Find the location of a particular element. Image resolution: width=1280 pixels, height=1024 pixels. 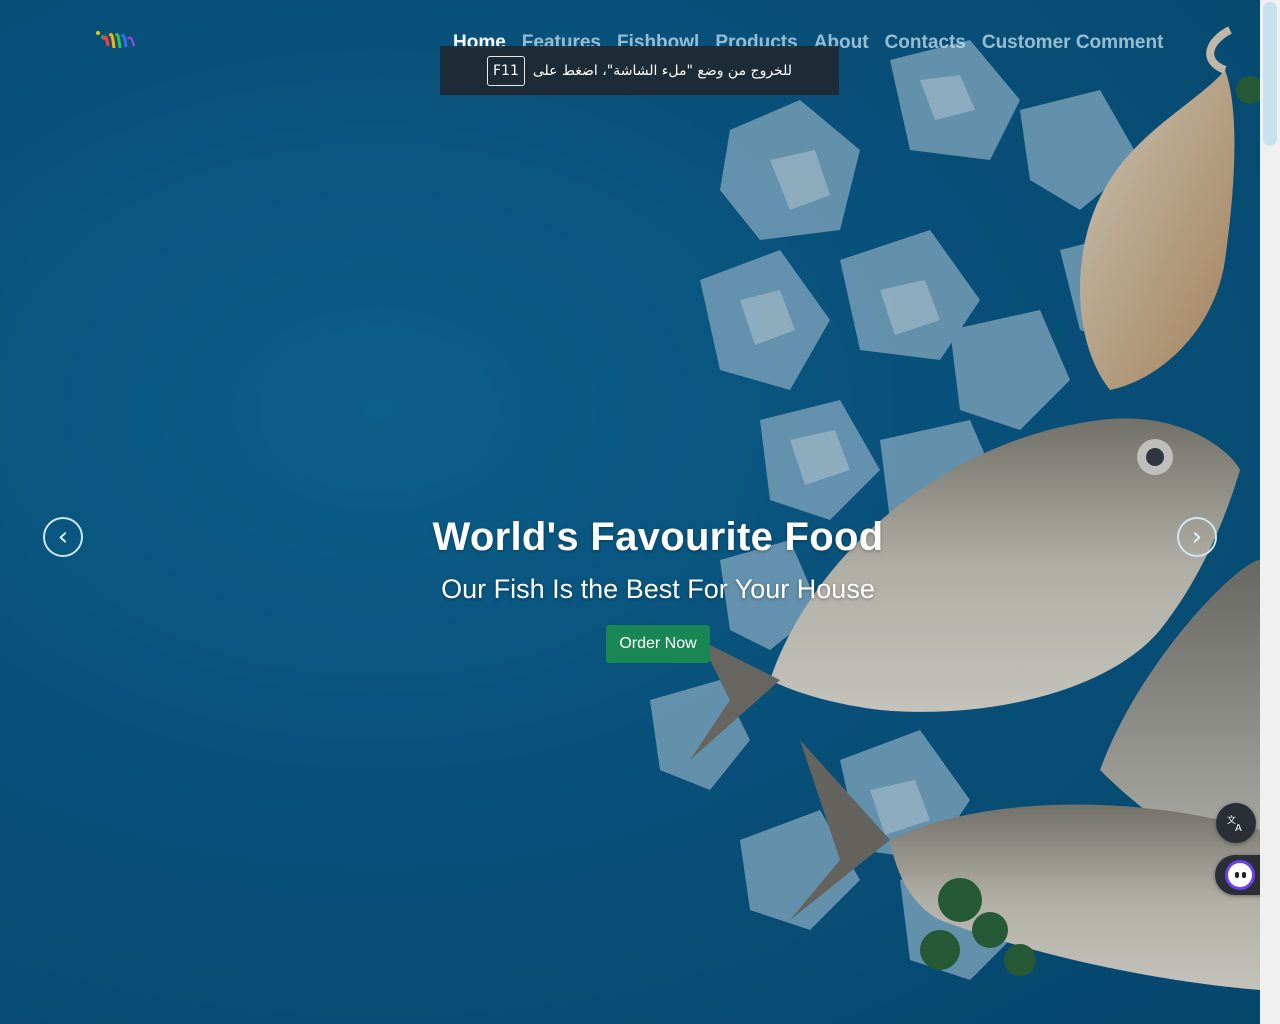

assistant-widget-button is located at coordinates (1240, 875).